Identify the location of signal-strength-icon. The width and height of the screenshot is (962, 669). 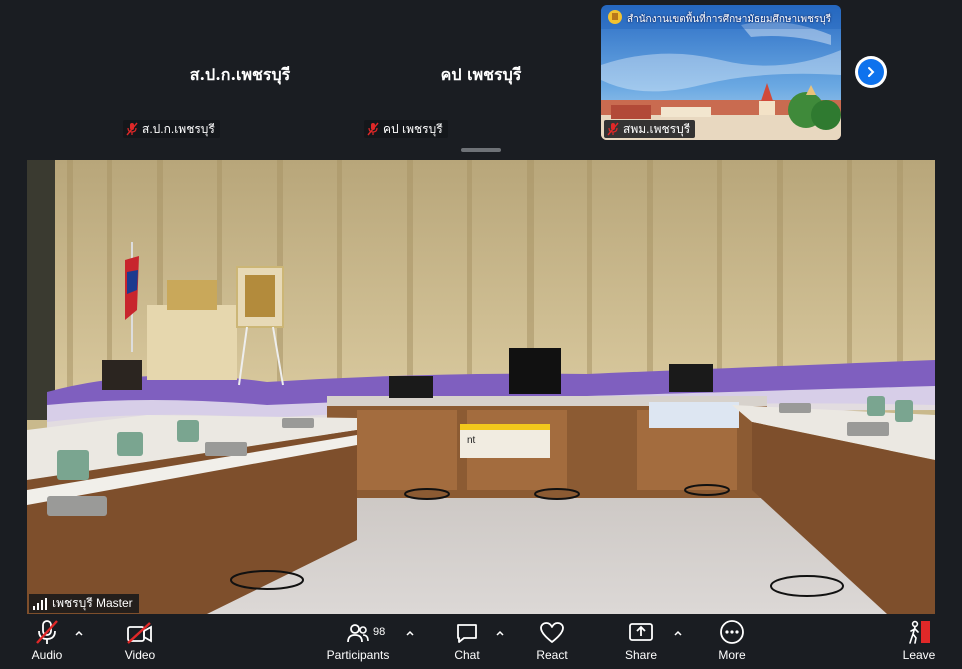
(40, 603).